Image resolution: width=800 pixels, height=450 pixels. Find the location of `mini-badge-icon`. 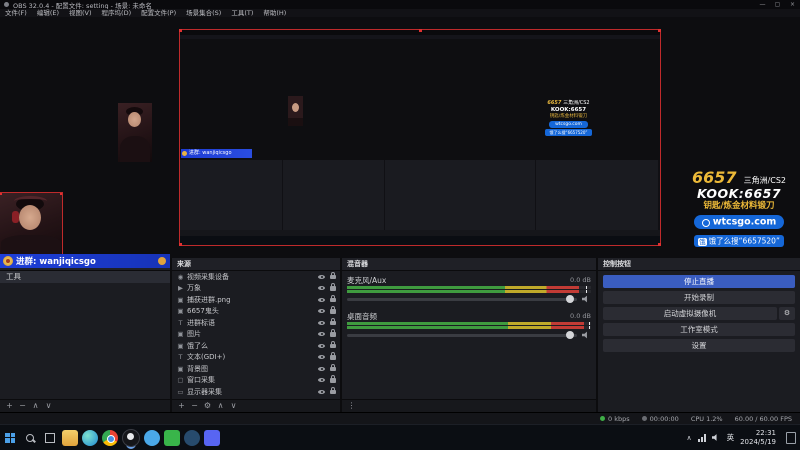

mini-badge-icon is located at coordinates (184, 153).